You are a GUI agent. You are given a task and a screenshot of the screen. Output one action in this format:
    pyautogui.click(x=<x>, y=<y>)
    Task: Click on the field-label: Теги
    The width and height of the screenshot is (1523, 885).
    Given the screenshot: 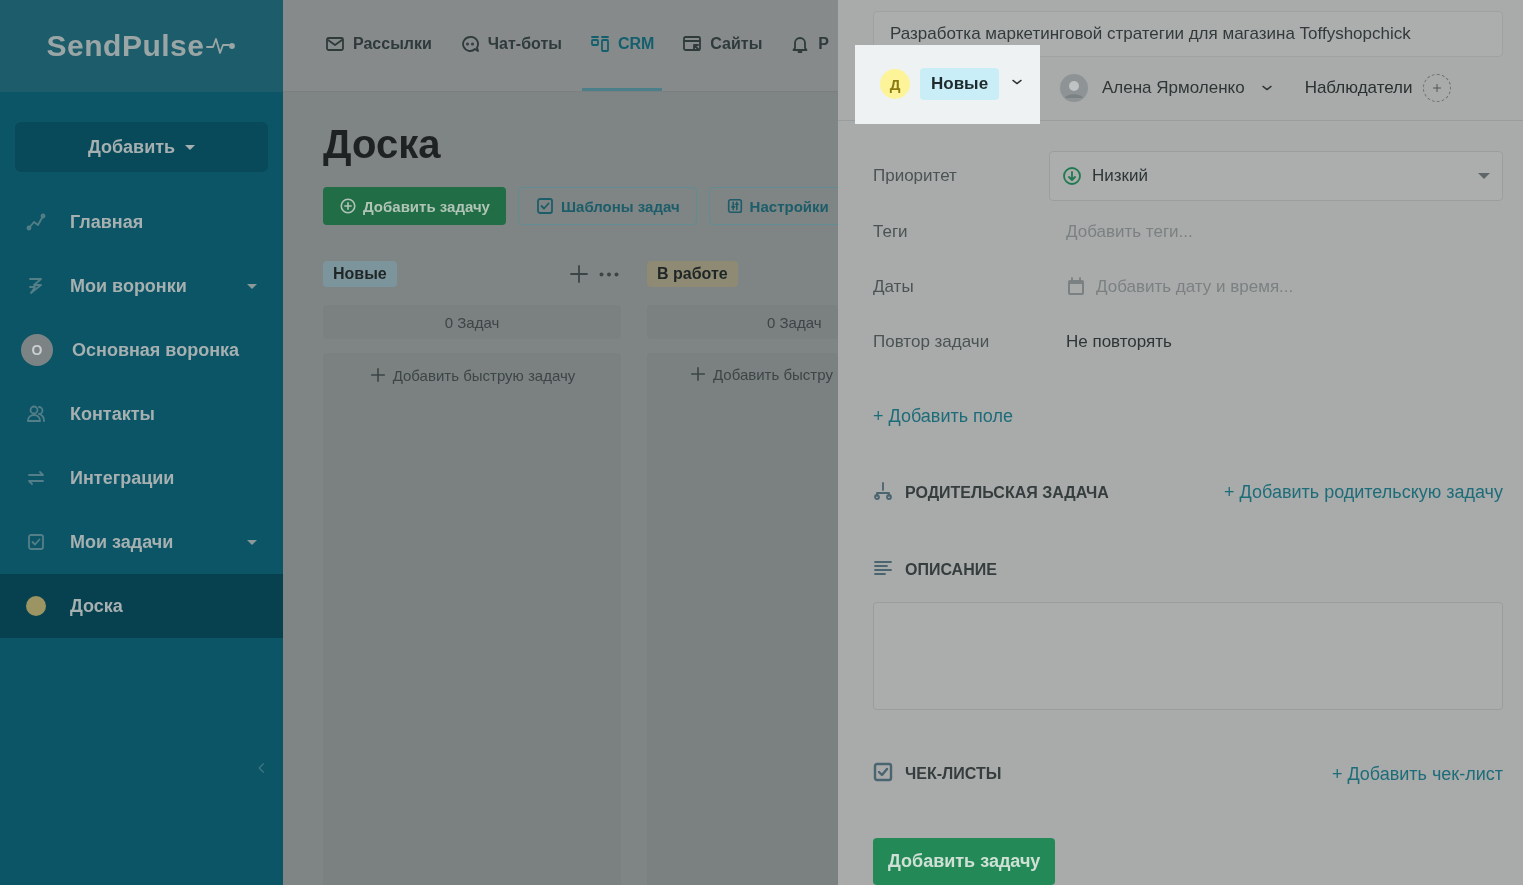 What is the action you would take?
    pyautogui.click(x=891, y=231)
    